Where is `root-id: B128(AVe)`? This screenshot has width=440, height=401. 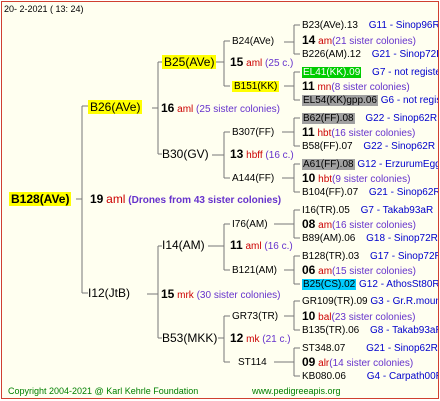 root-id: B128(AVe) is located at coordinates (40, 199).